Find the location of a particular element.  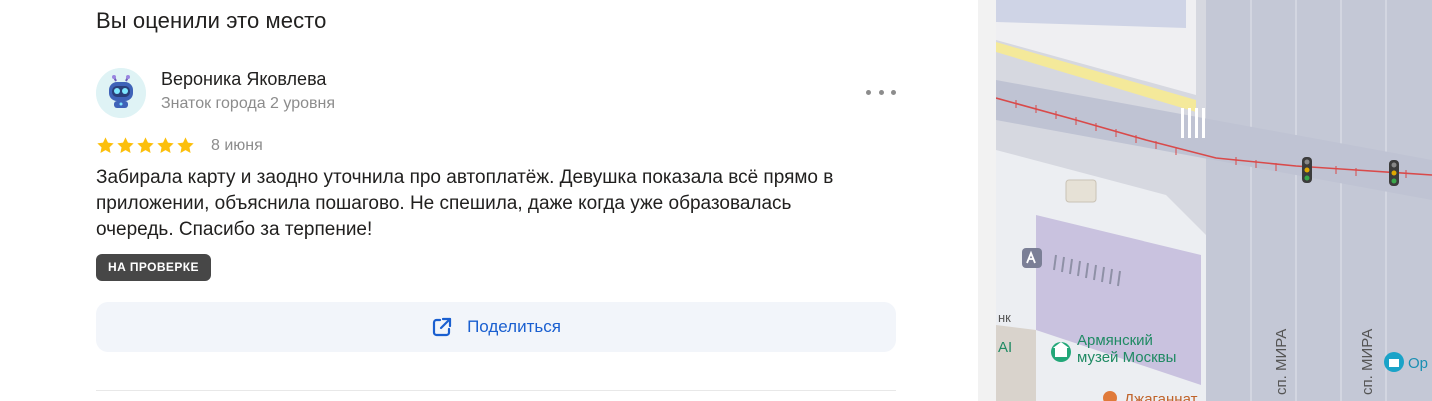

more-options-button is located at coordinates (881, 92).